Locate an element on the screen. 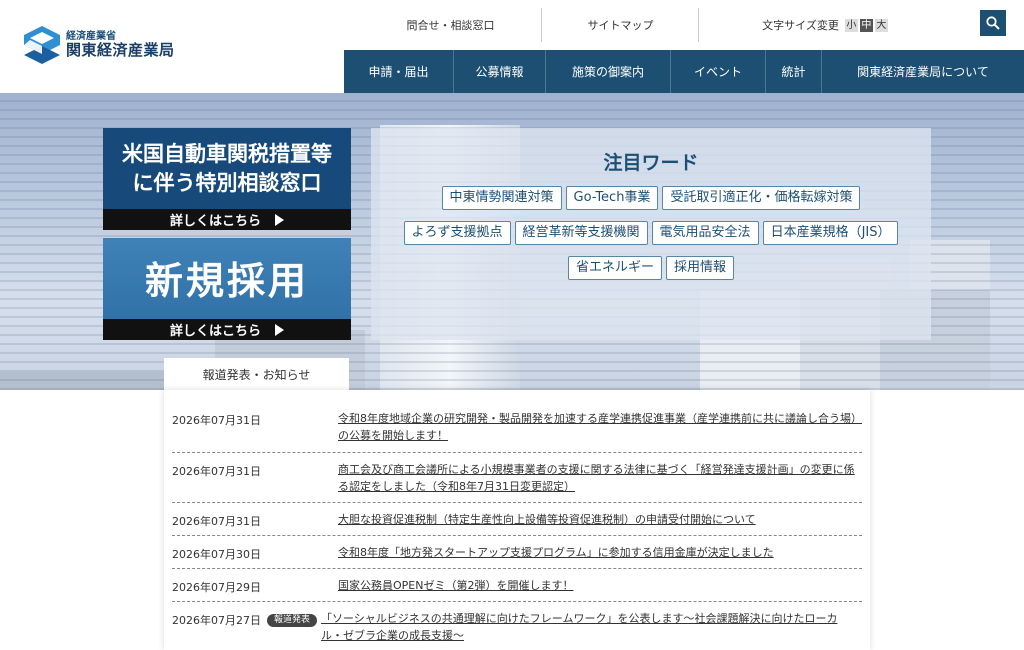  font-size-switcher: 文字サイズ変更 小 中 大 is located at coordinates (825, 25).